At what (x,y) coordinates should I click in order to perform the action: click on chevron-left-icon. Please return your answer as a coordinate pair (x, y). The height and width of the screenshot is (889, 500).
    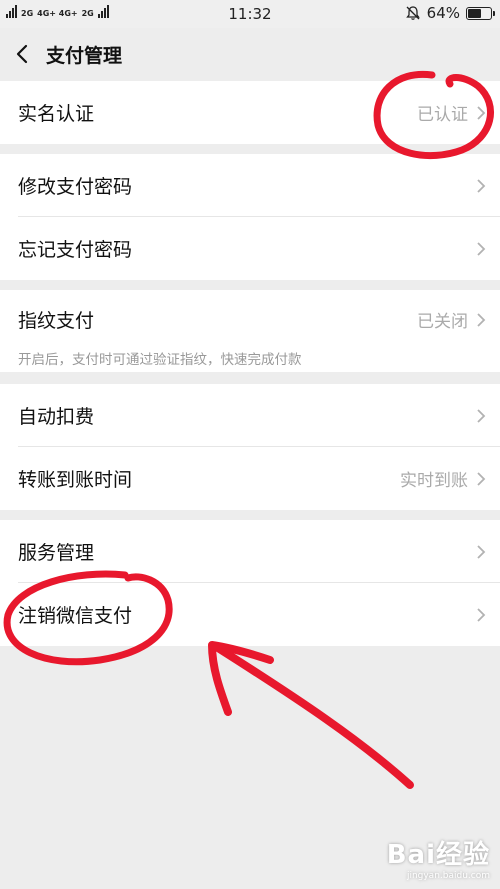
    Looking at the image, I should click on (22, 54).